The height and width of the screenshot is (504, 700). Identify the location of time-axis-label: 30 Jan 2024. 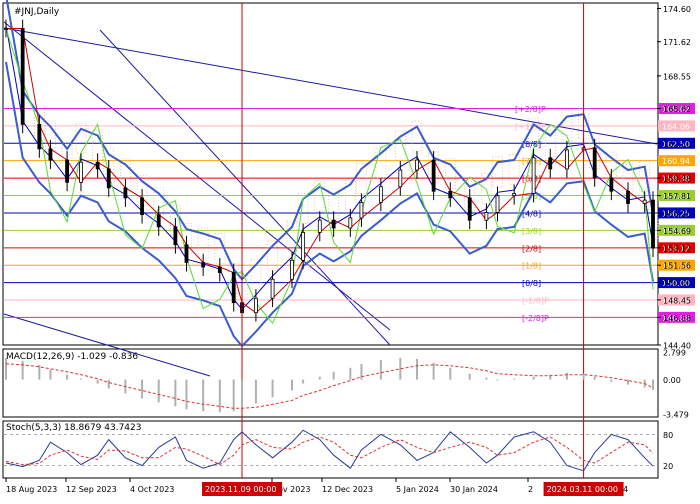
(474, 489).